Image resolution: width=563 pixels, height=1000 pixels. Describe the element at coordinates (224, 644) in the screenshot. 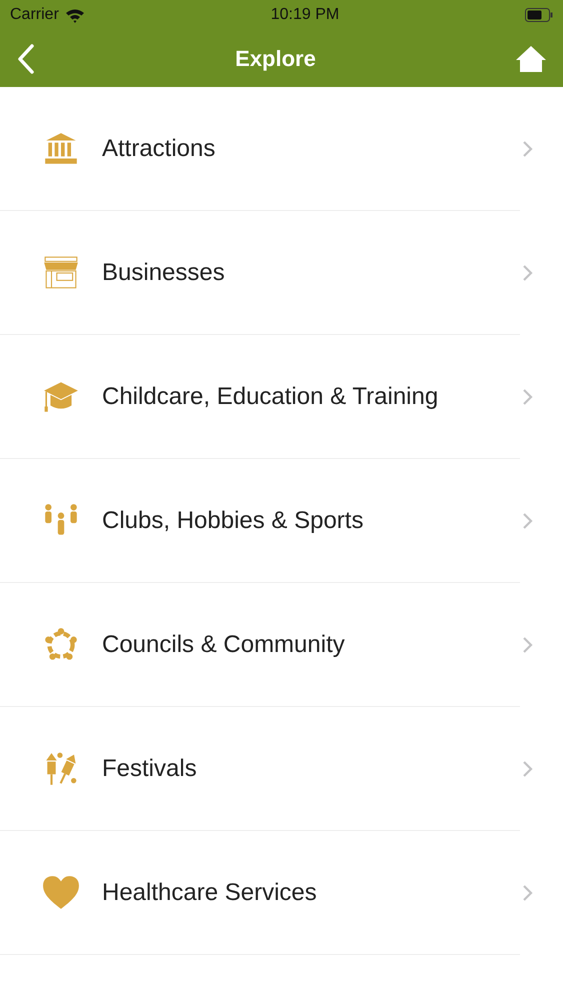

I see `category-label: Councils & Community` at that location.